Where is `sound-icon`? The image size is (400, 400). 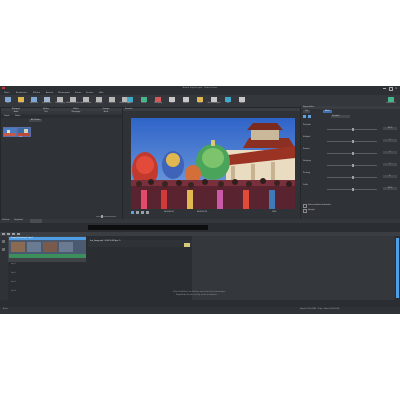 sound-icon is located at coordinates (228, 99).